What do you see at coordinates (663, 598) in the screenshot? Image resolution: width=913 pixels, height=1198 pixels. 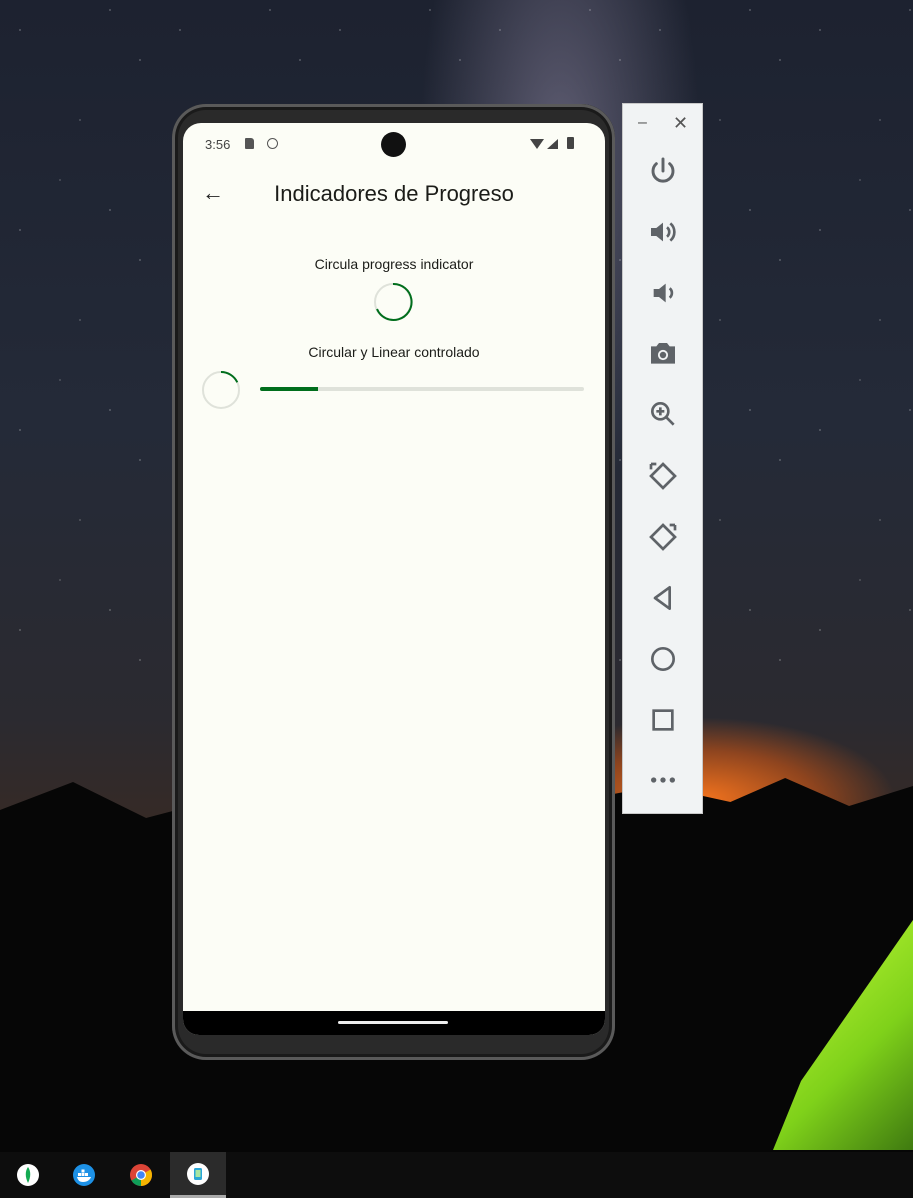 I see `back-icon` at bounding box center [663, 598].